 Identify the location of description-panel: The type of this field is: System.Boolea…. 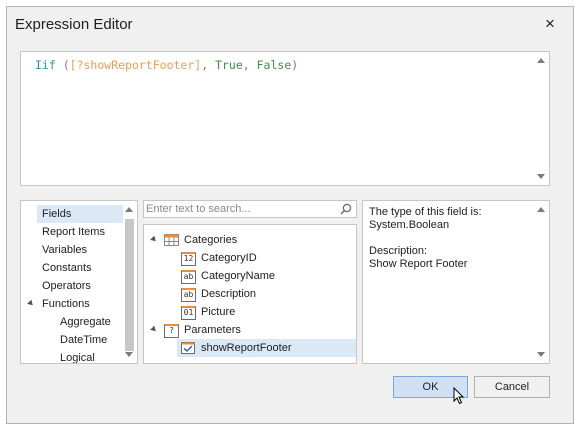
(456, 282).